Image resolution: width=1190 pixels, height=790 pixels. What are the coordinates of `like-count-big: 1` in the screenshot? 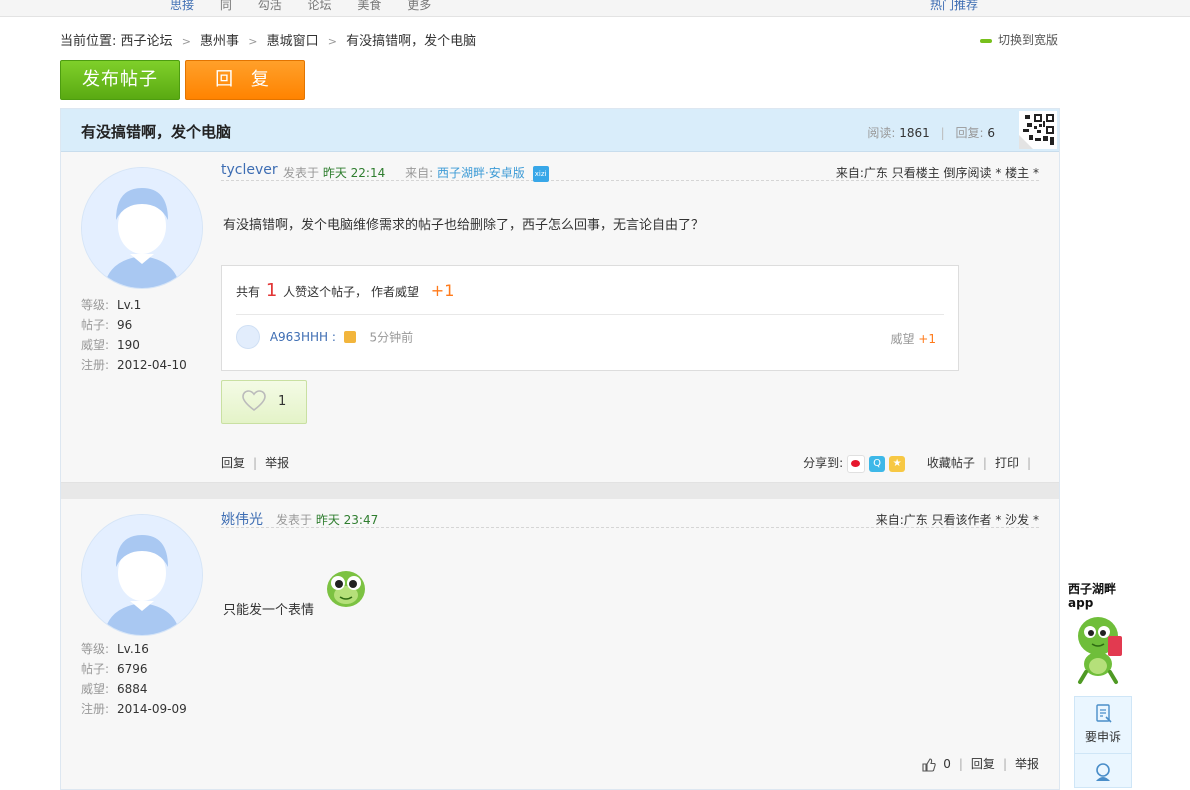 It's located at (271, 290).